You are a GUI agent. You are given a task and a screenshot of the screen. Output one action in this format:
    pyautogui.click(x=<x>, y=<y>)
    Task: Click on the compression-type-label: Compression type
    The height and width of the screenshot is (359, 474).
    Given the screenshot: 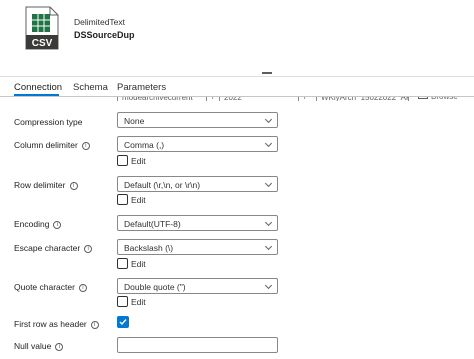 What is the action you would take?
    pyautogui.click(x=48, y=122)
    